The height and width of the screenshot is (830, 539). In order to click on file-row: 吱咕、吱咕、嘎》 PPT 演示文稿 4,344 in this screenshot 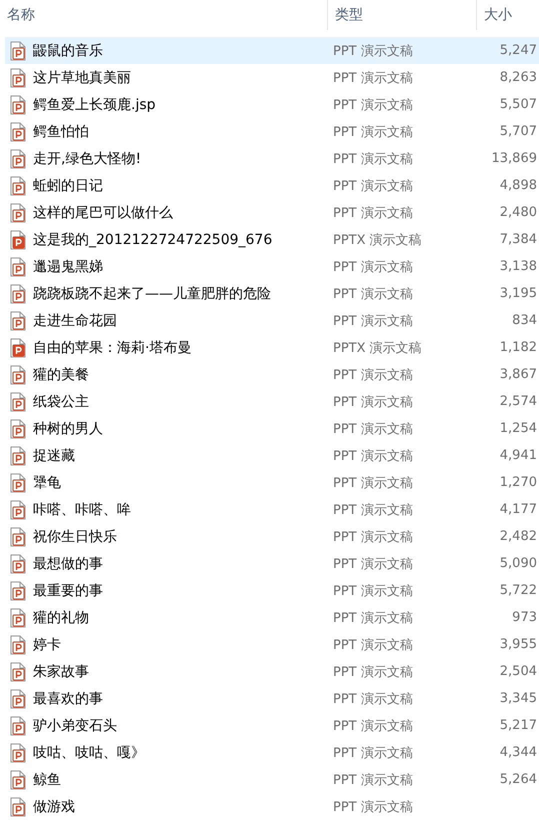, I will do `click(272, 752)`.